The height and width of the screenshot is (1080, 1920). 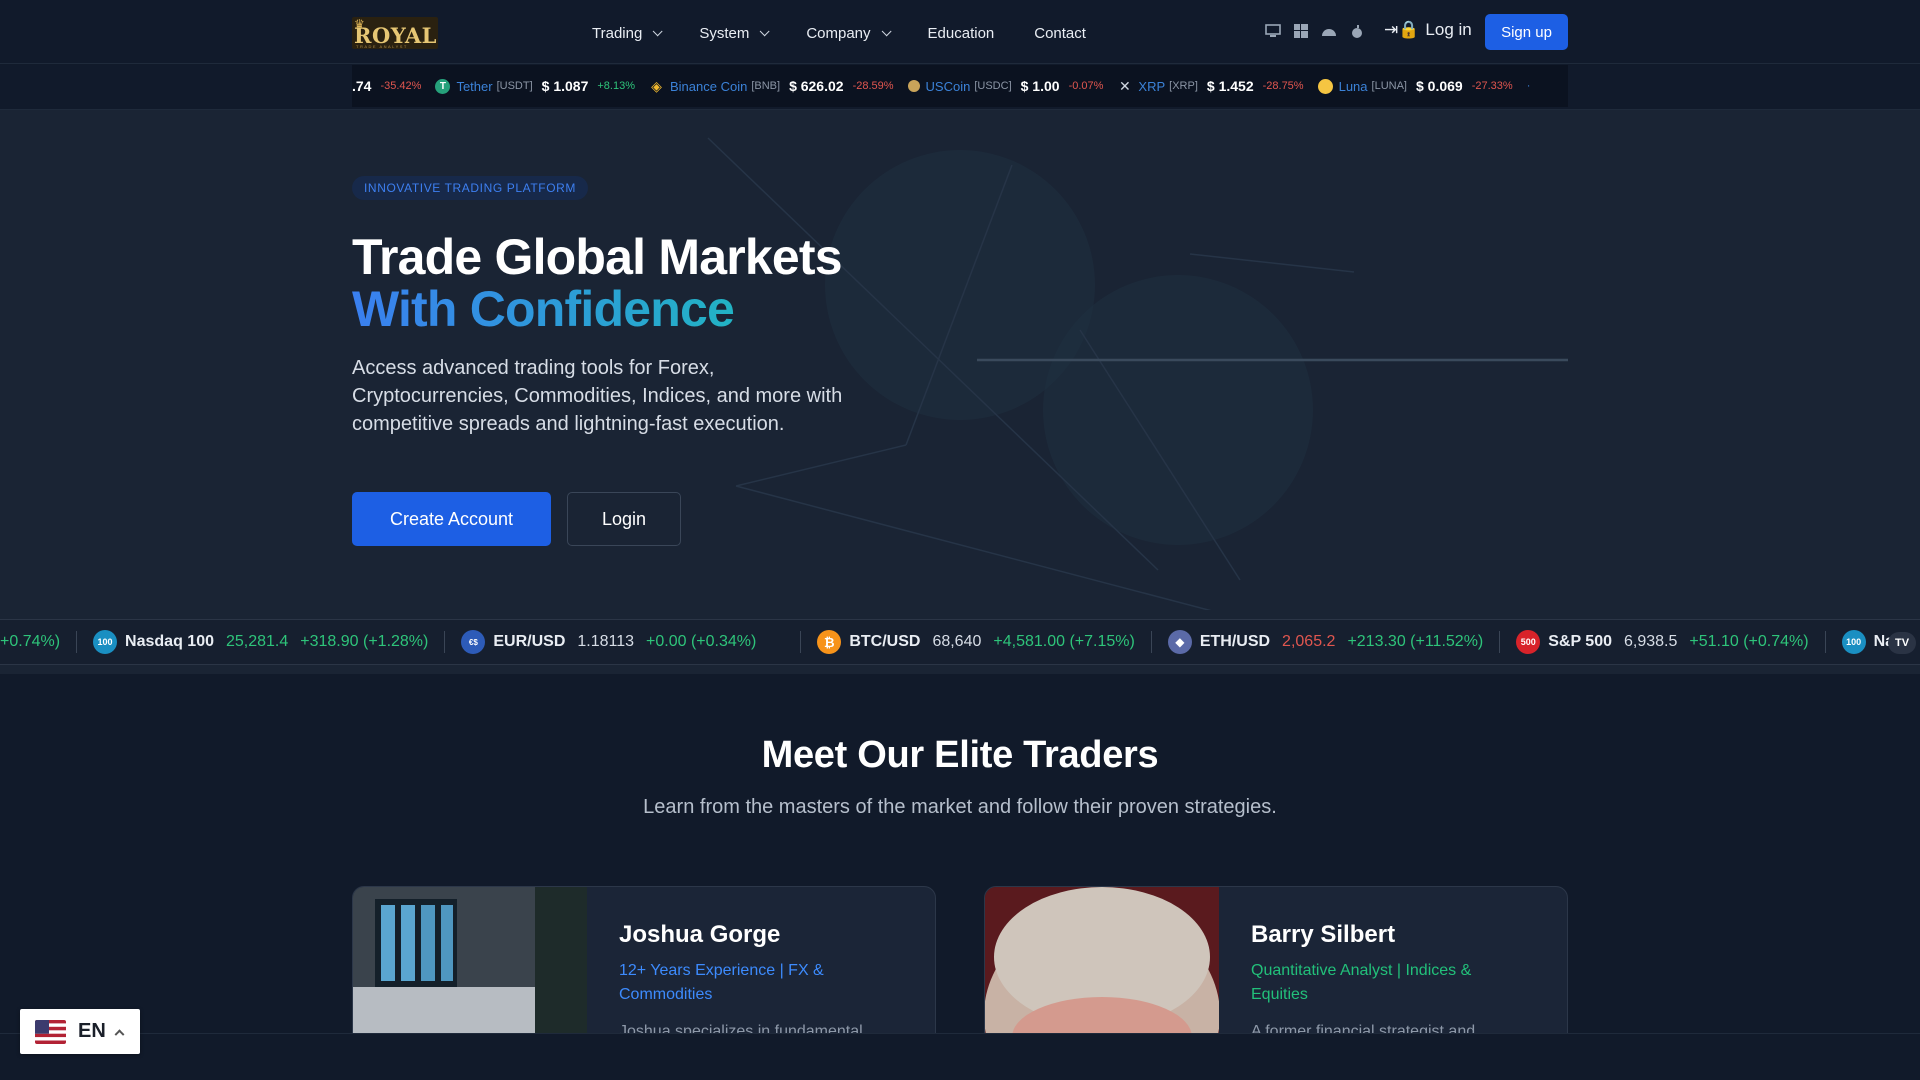 I want to click on market-item-ethusd: ◆ ETH/USD 2,065.2 +213.30 (+11.52%), so click(x=1326, y=642).